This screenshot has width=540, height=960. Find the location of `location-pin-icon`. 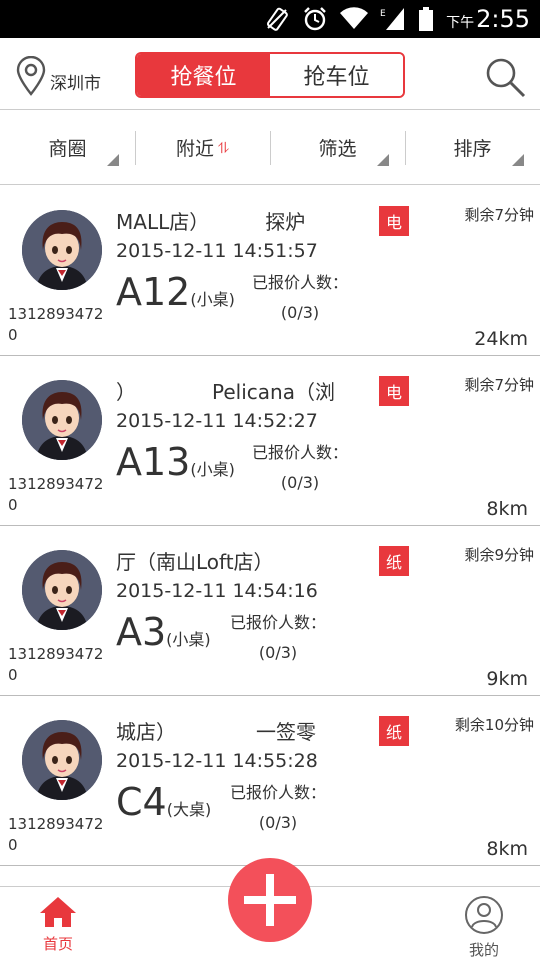

location-pin-icon is located at coordinates (31, 76).